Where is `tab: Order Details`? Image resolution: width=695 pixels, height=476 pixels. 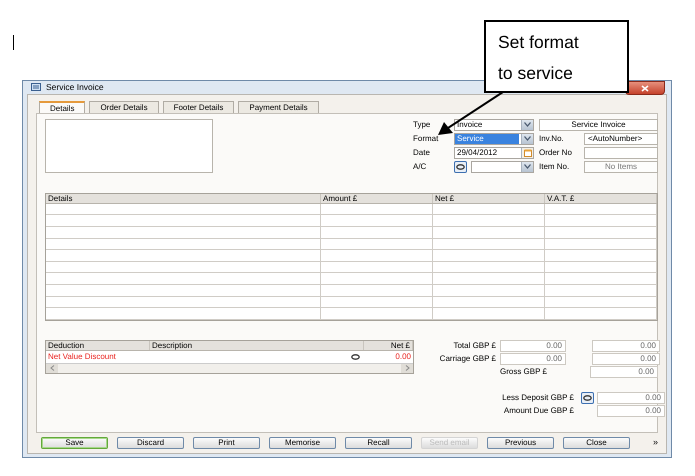 tab: Order Details is located at coordinates (124, 106).